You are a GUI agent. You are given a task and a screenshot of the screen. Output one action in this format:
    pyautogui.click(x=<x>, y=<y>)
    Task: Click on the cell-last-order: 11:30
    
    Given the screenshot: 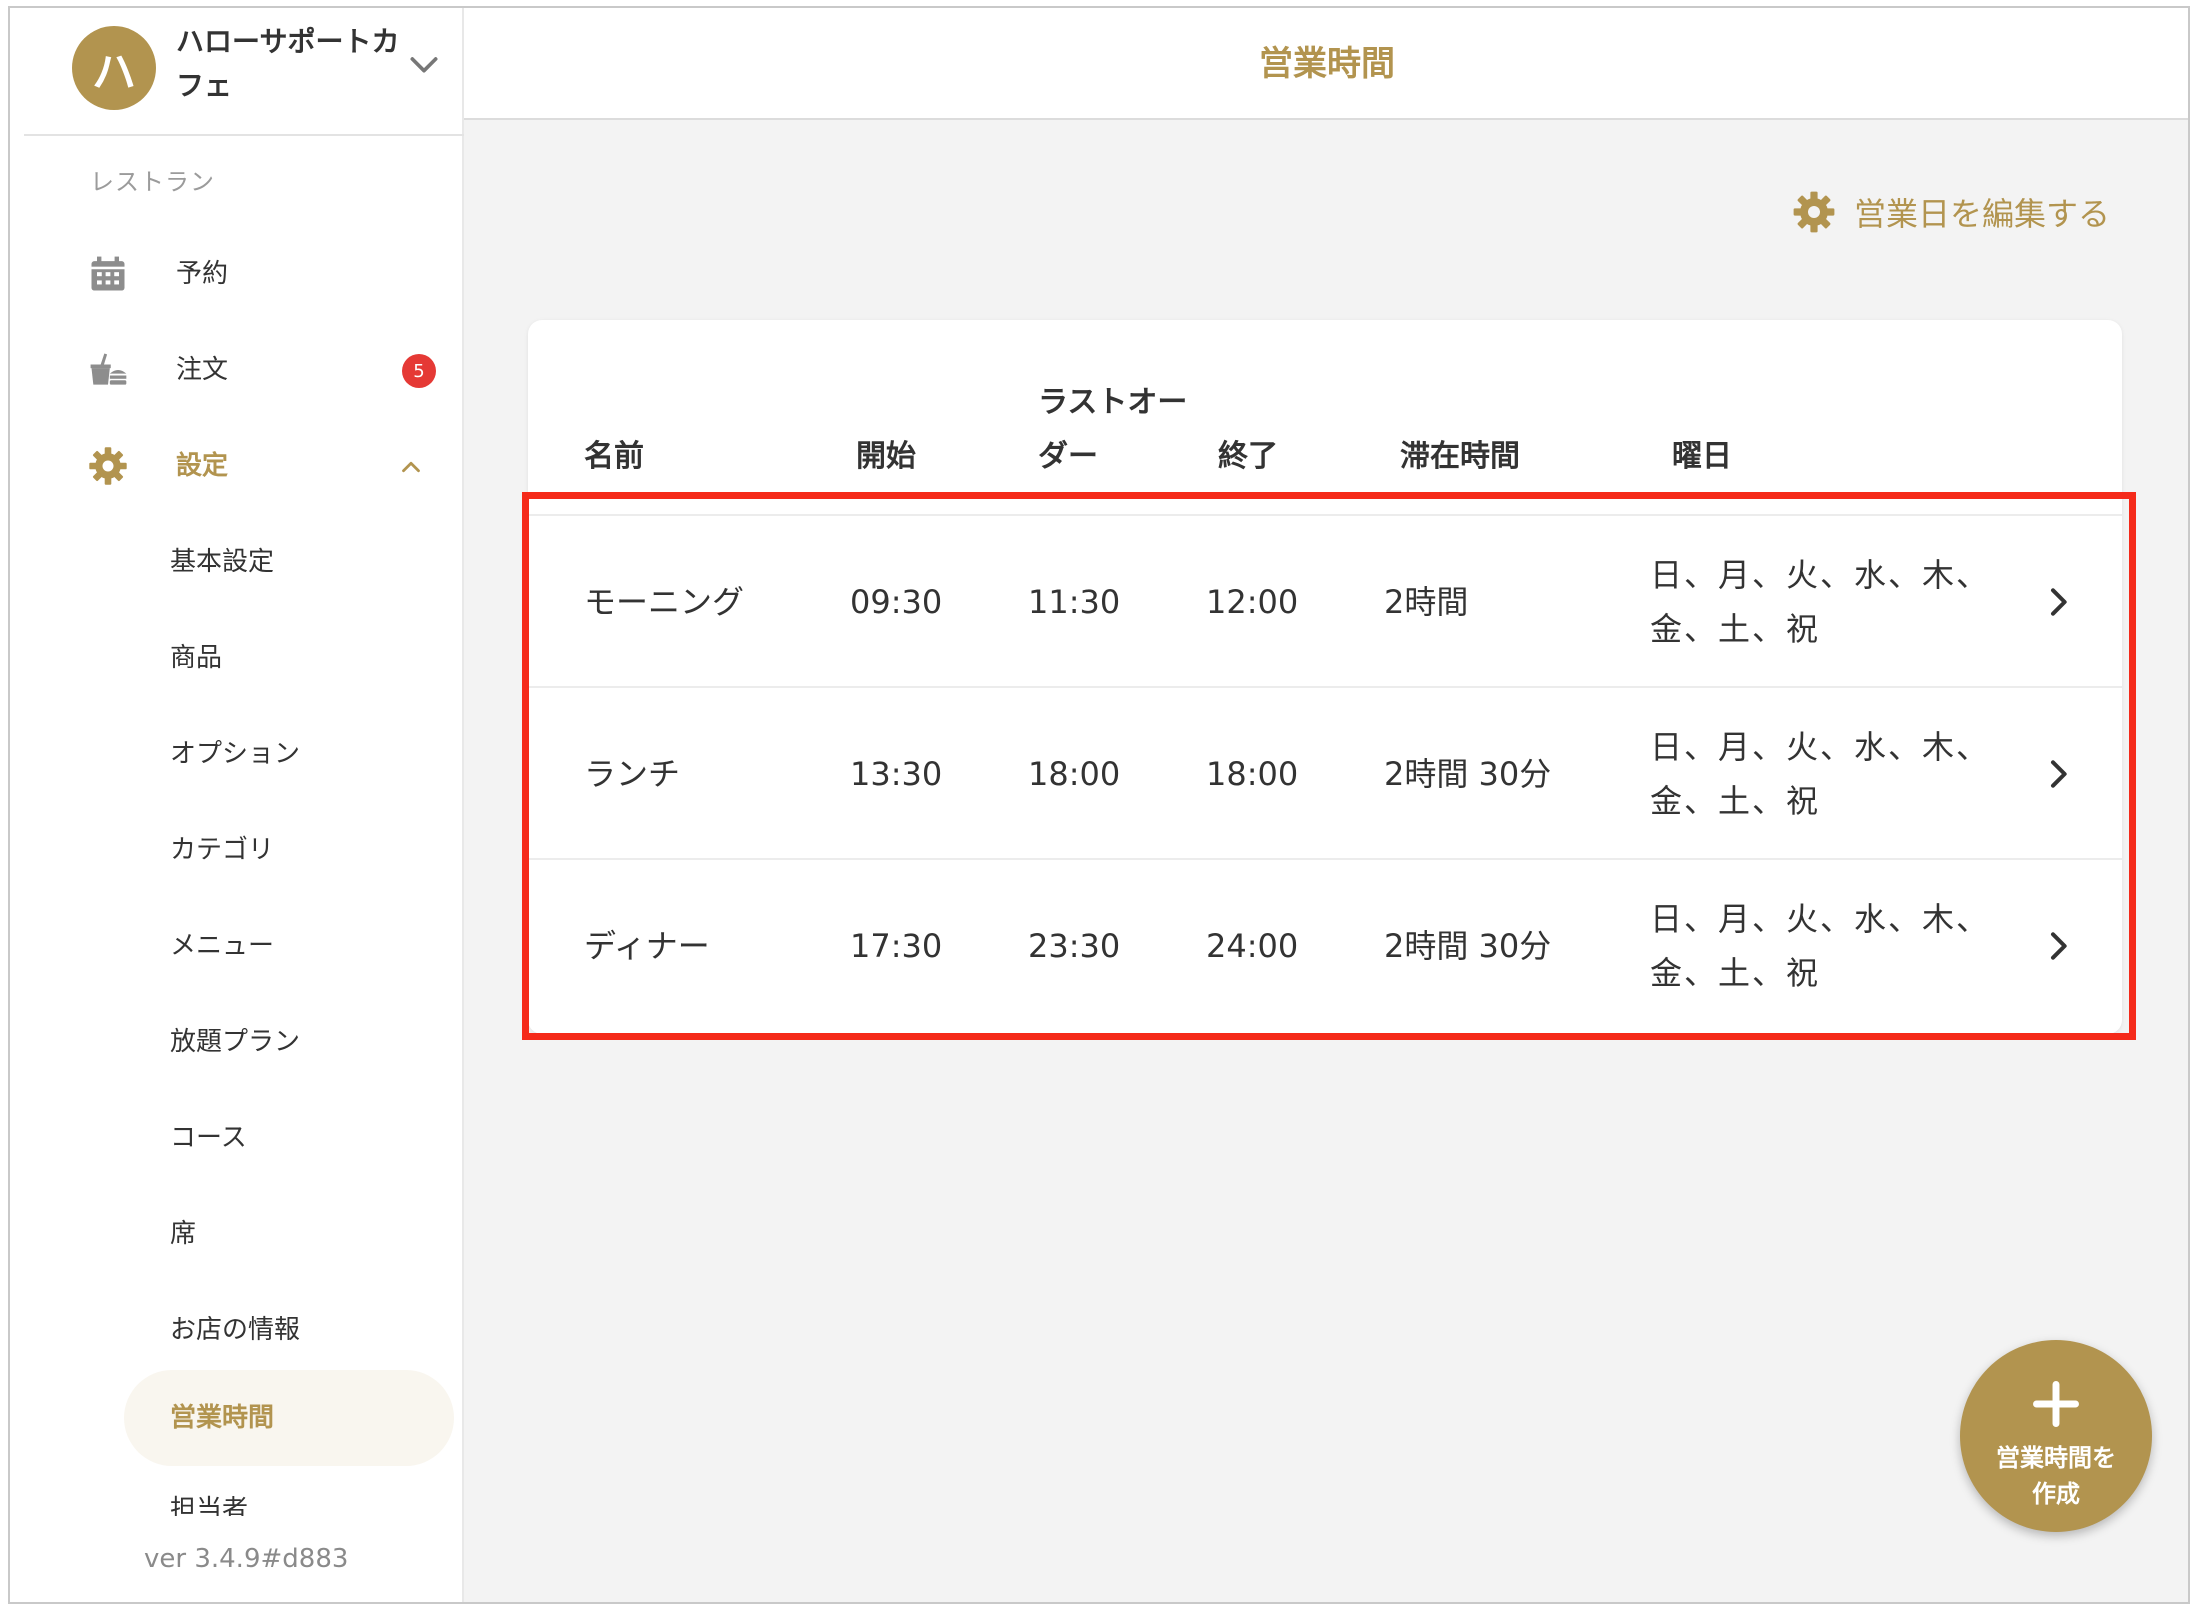 What is the action you would take?
    pyautogui.click(x=1074, y=602)
    